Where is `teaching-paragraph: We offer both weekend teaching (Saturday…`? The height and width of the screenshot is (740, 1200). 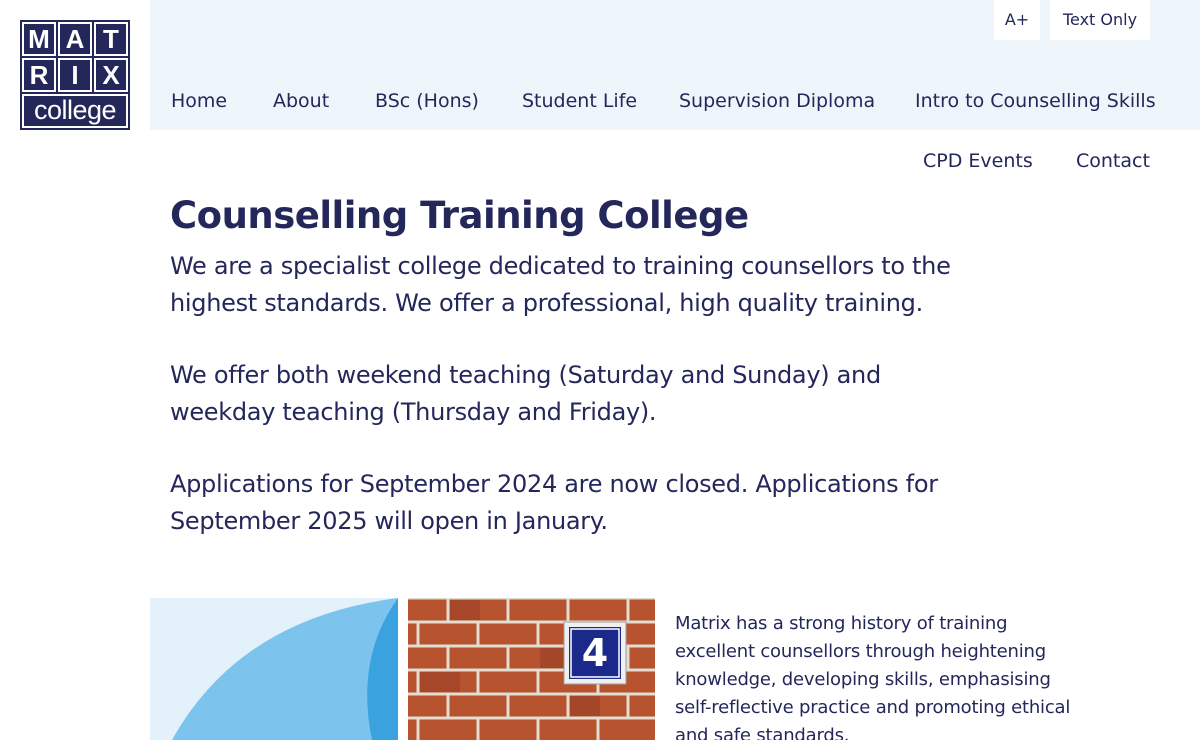
teaching-paragraph: We offer both weekend teaching (Saturday… is located at coordinates (525, 393).